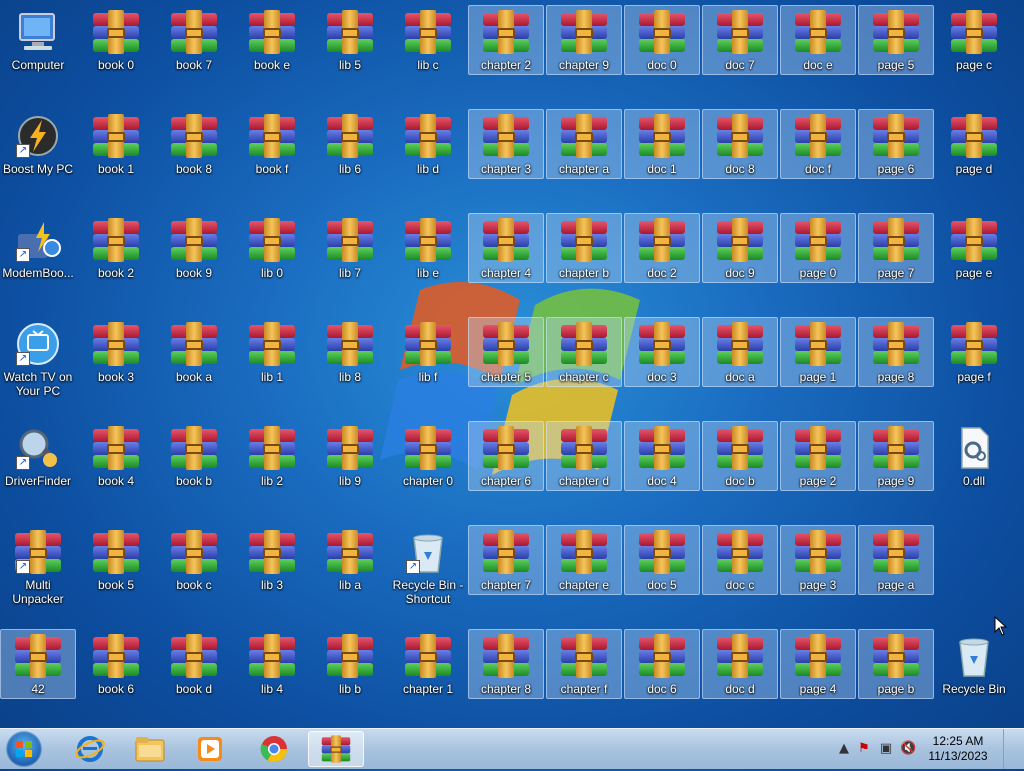 This screenshot has height=771, width=1024. What do you see at coordinates (24, 749) in the screenshot?
I see `start-button` at bounding box center [24, 749].